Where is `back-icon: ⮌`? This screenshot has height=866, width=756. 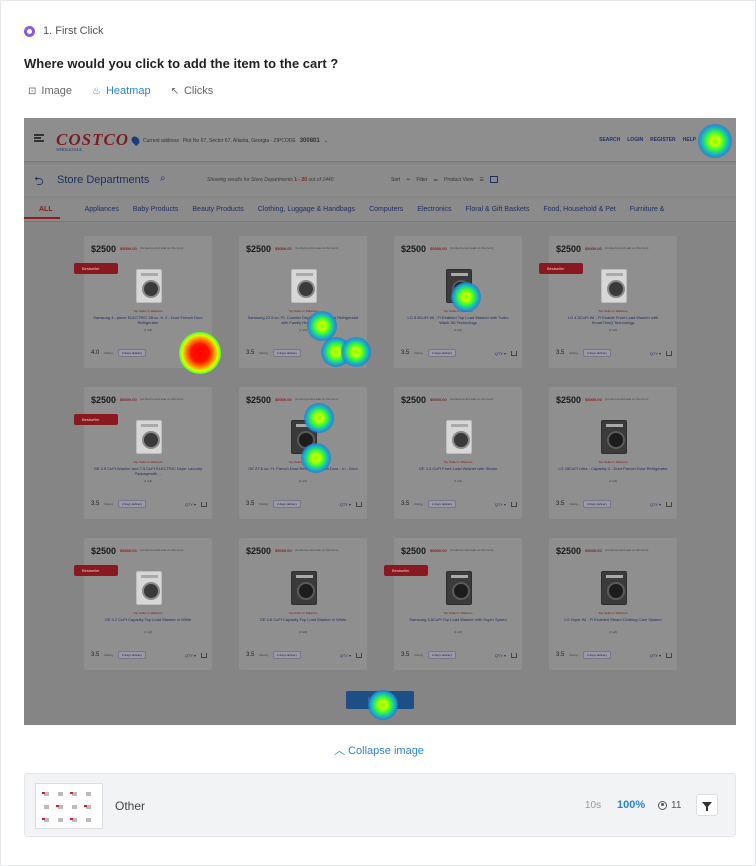 back-icon: ⮌ is located at coordinates (39, 181).